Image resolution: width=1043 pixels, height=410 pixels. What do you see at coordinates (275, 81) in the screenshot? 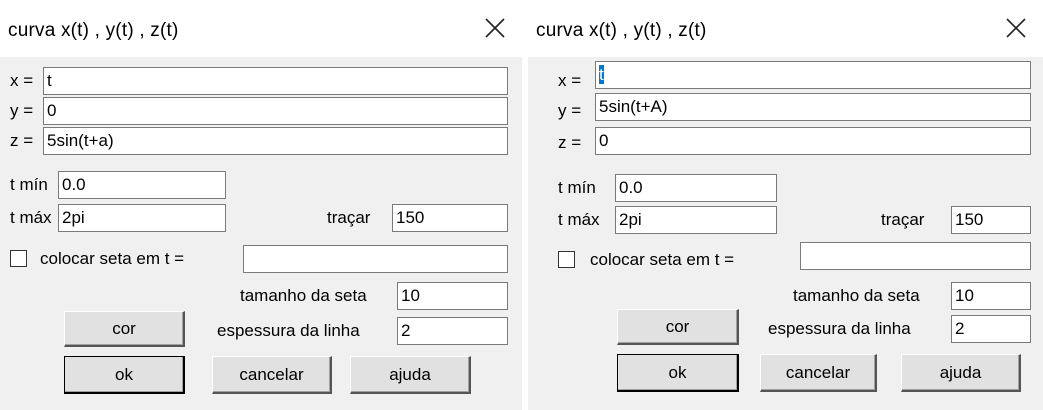
I see `x-input` at bounding box center [275, 81].